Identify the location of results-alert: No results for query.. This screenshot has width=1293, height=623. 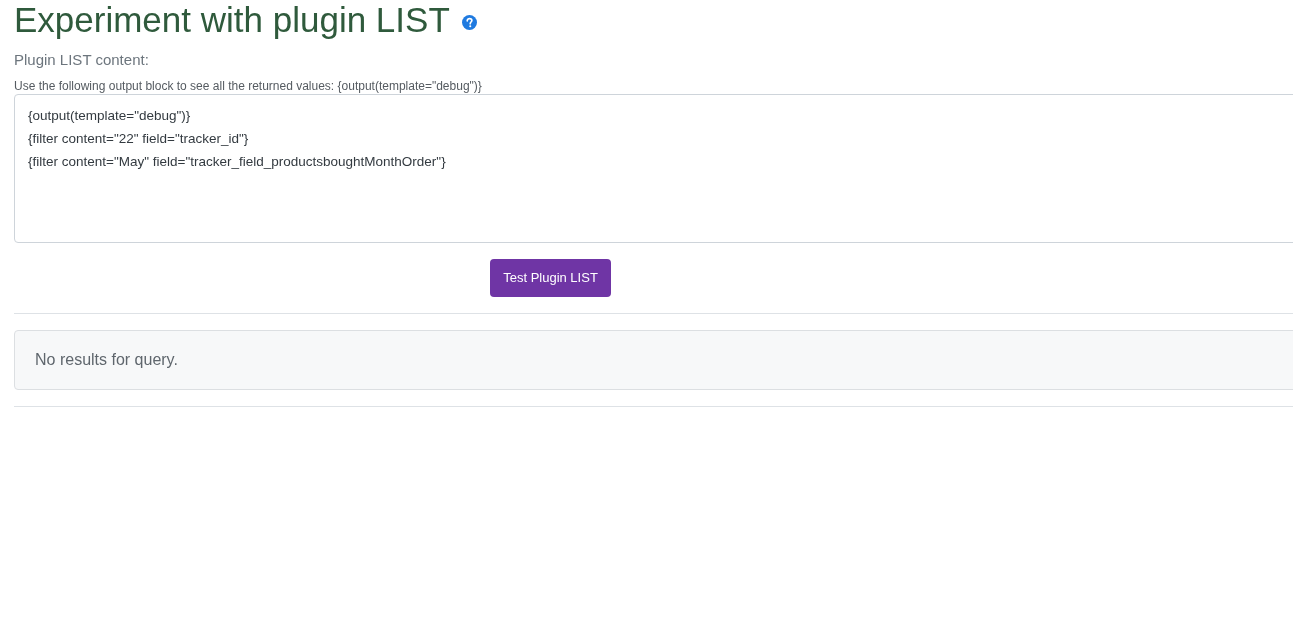
(653, 360).